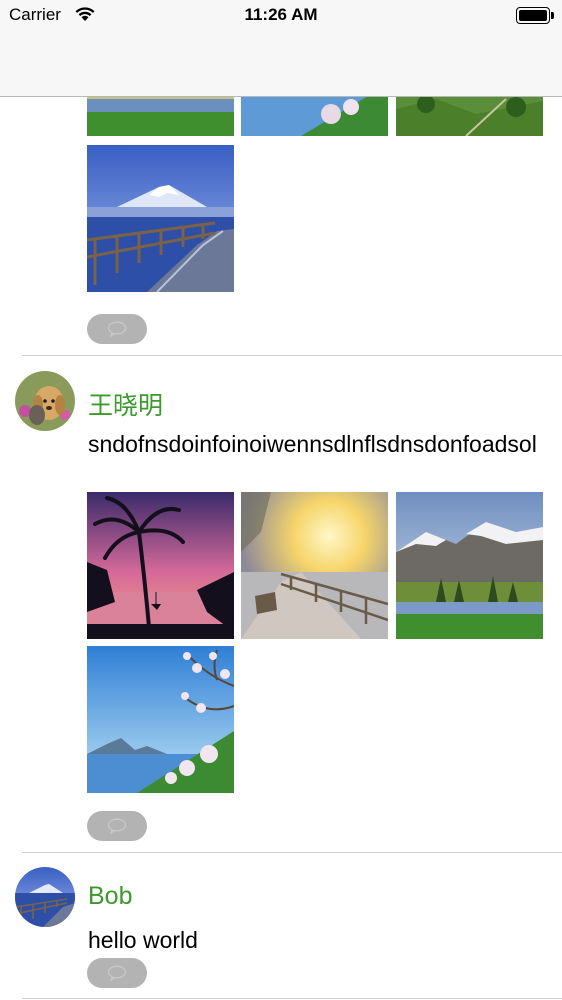 The width and height of the screenshot is (562, 1000). I want to click on sunny-boardwalk-photo, so click(314, 565).